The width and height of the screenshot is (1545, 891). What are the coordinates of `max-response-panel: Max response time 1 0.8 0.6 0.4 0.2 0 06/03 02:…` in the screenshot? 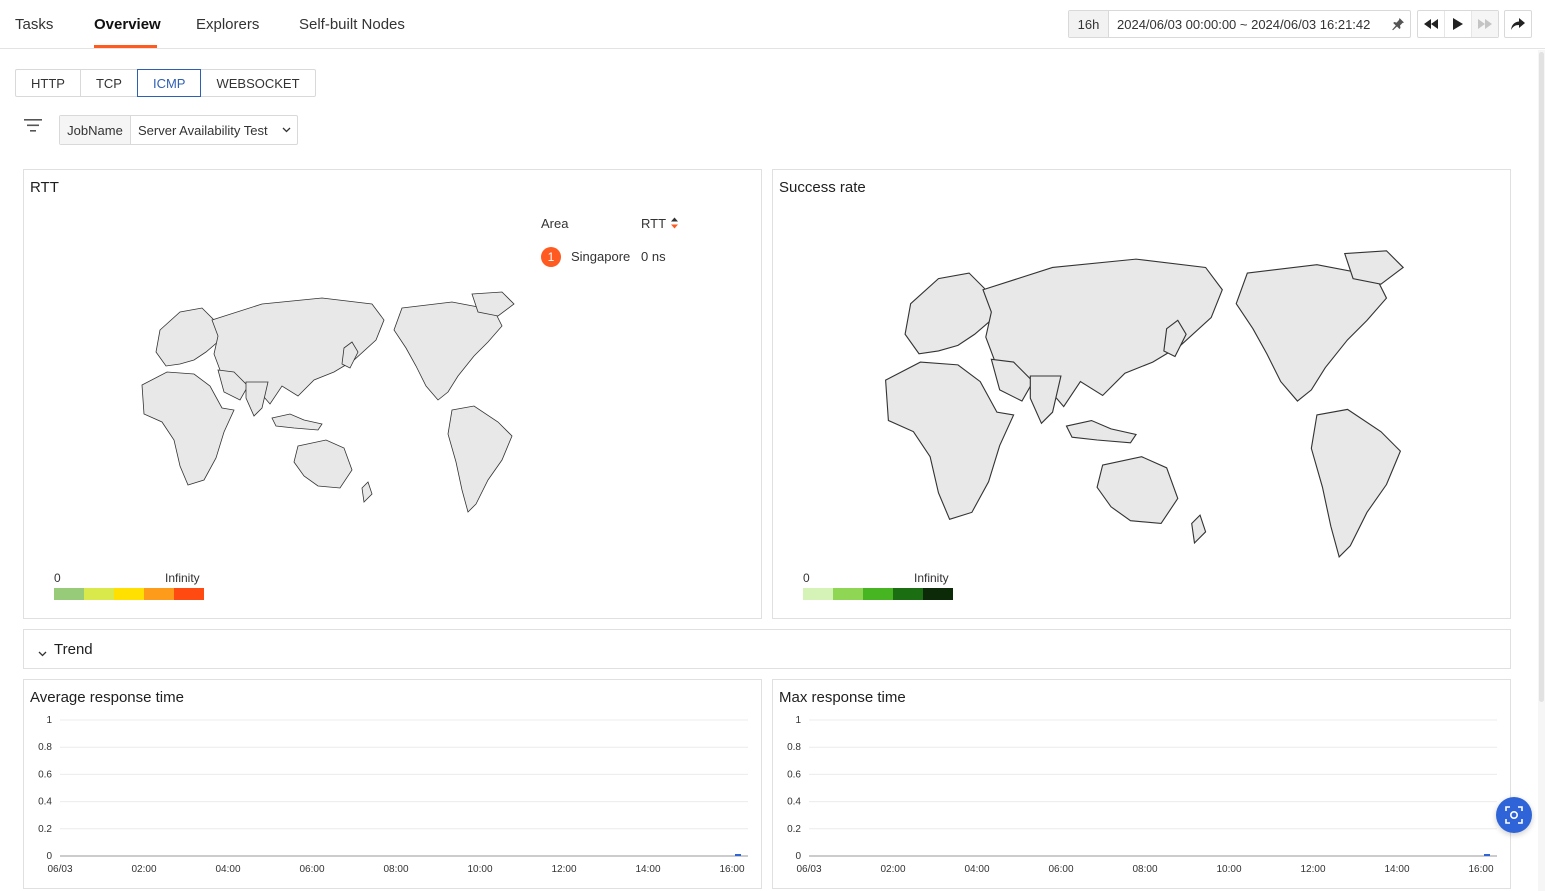 It's located at (1141, 784).